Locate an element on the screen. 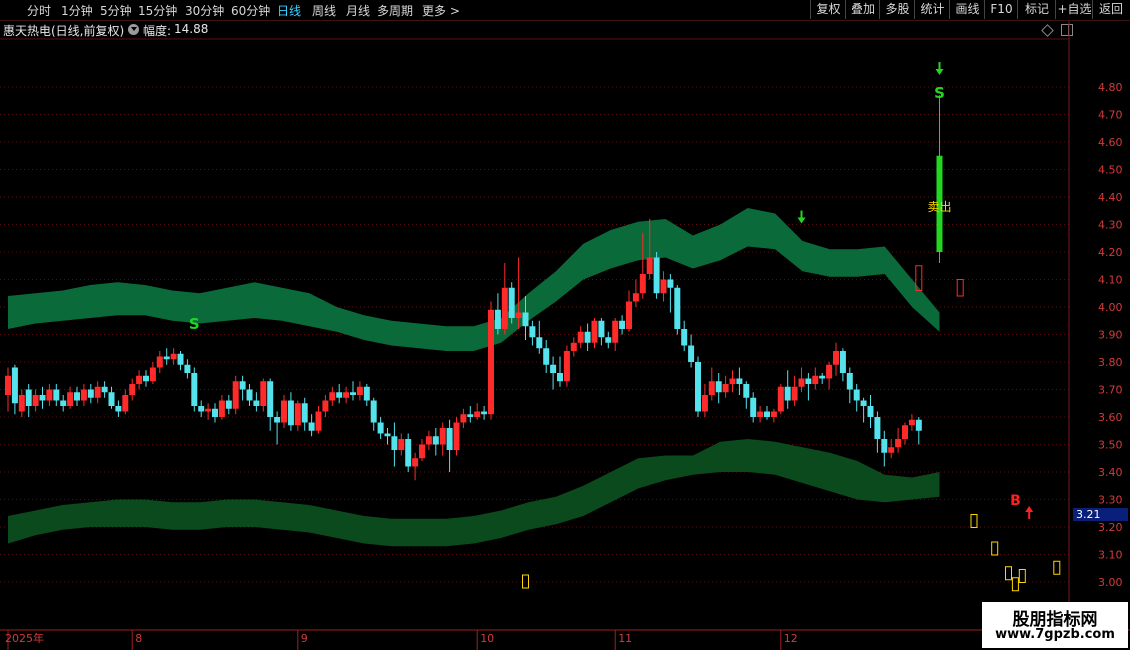 The height and width of the screenshot is (650, 1130). y-tick-label: 3.80 is located at coordinates (1110, 362).